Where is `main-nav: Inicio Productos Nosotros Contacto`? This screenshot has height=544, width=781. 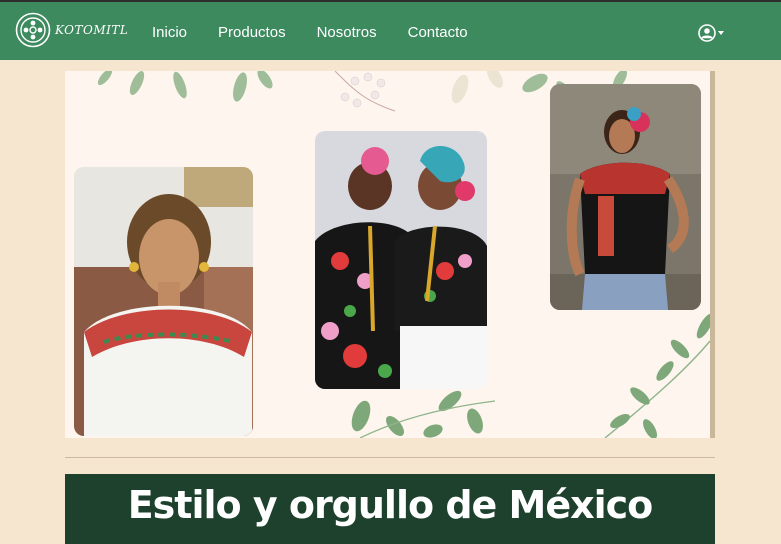 main-nav: Inicio Productos Nosotros Contacto is located at coordinates (325, 32).